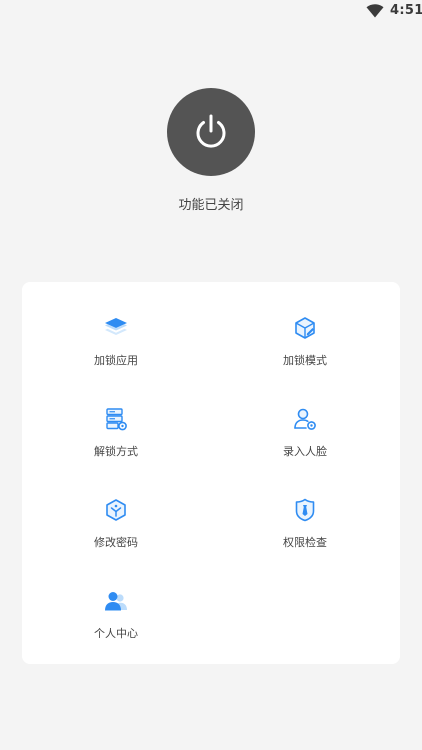 The width and height of the screenshot is (422, 750). Describe the element at coordinates (116, 451) in the screenshot. I see `menu-item-label: 解锁方式` at that location.